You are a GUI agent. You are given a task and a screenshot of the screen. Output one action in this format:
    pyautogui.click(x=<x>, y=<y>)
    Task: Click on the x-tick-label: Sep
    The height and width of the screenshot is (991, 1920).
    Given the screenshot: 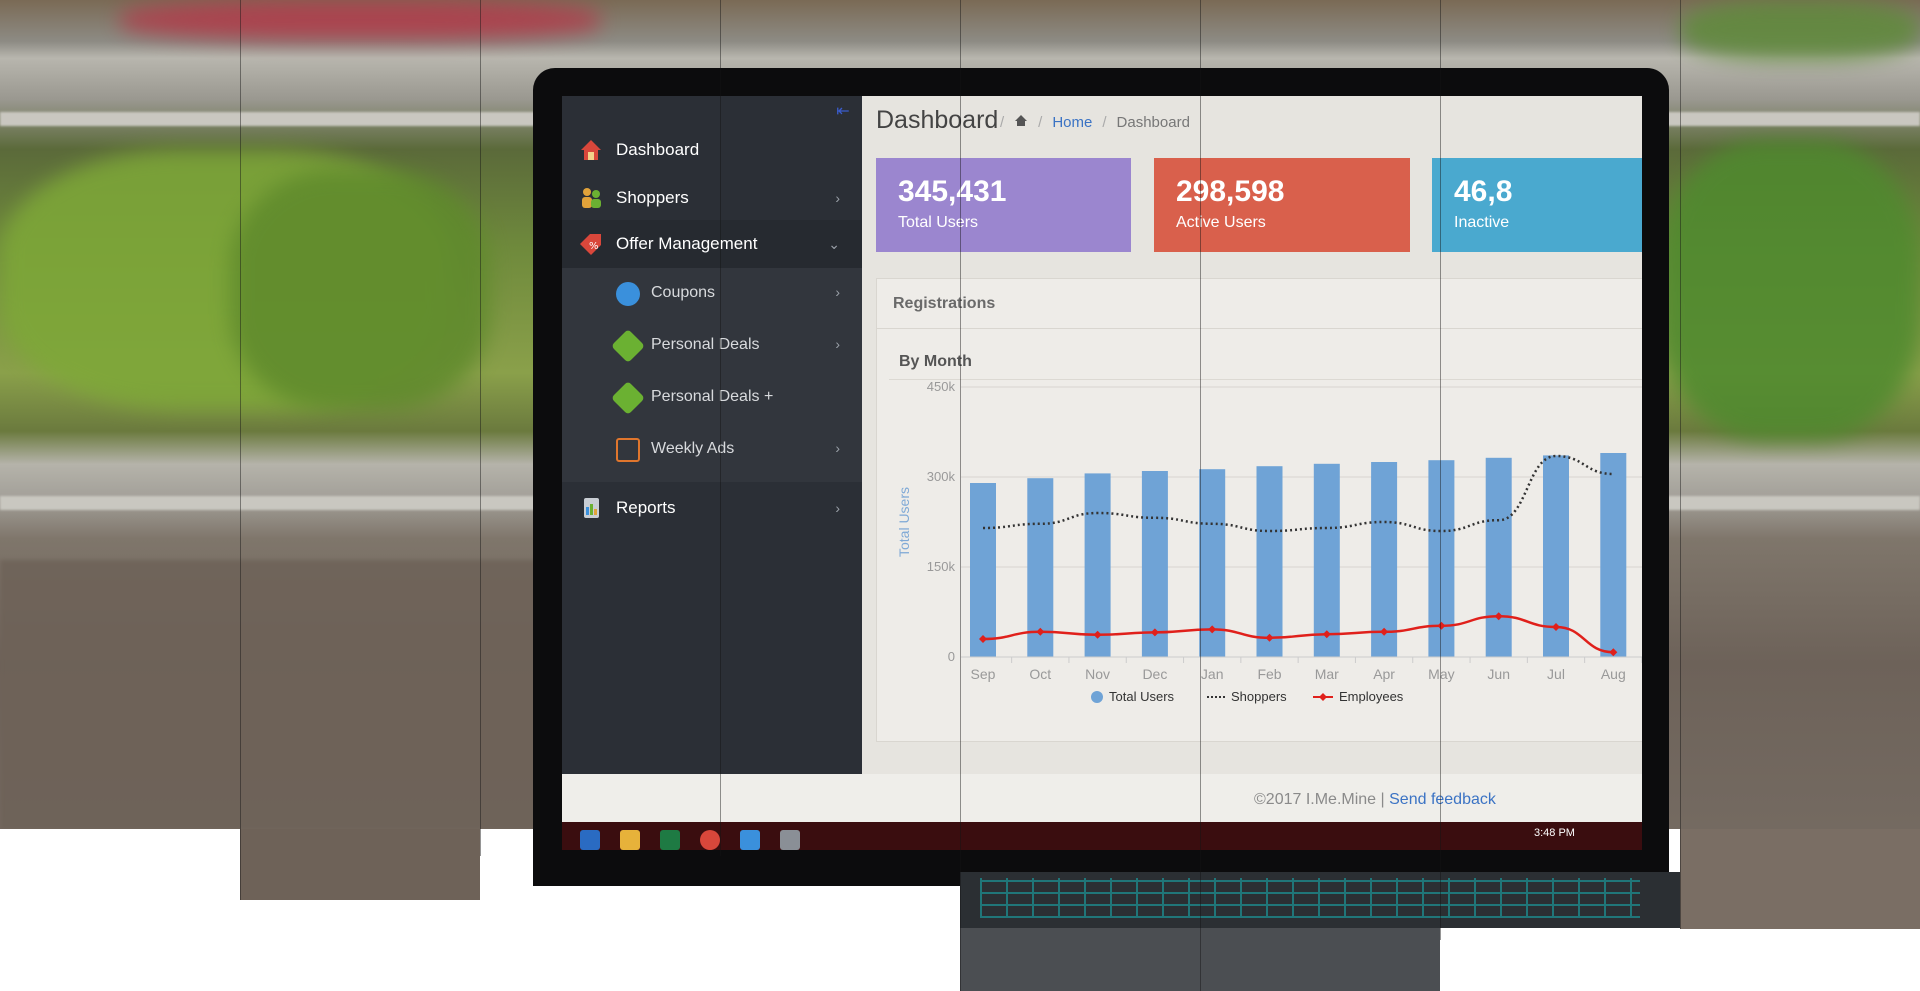 What is the action you would take?
    pyautogui.click(x=983, y=674)
    